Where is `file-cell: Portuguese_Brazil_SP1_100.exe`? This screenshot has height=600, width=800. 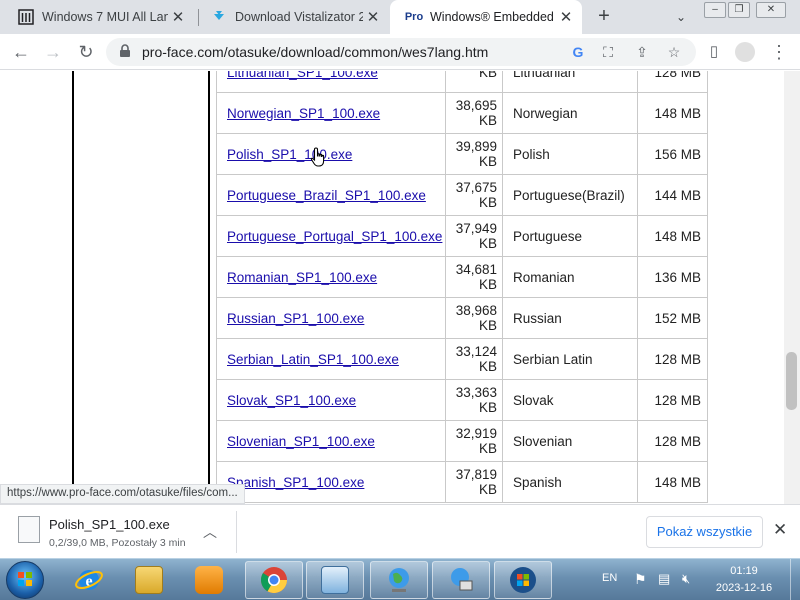 file-cell: Portuguese_Brazil_SP1_100.exe is located at coordinates (331, 195).